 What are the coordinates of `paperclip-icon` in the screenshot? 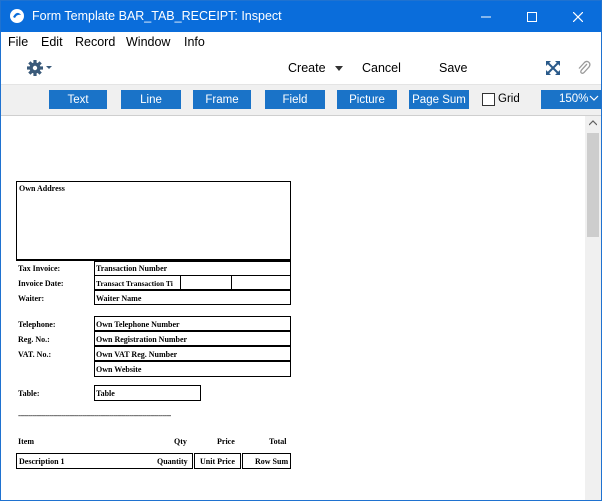 It's located at (584, 67).